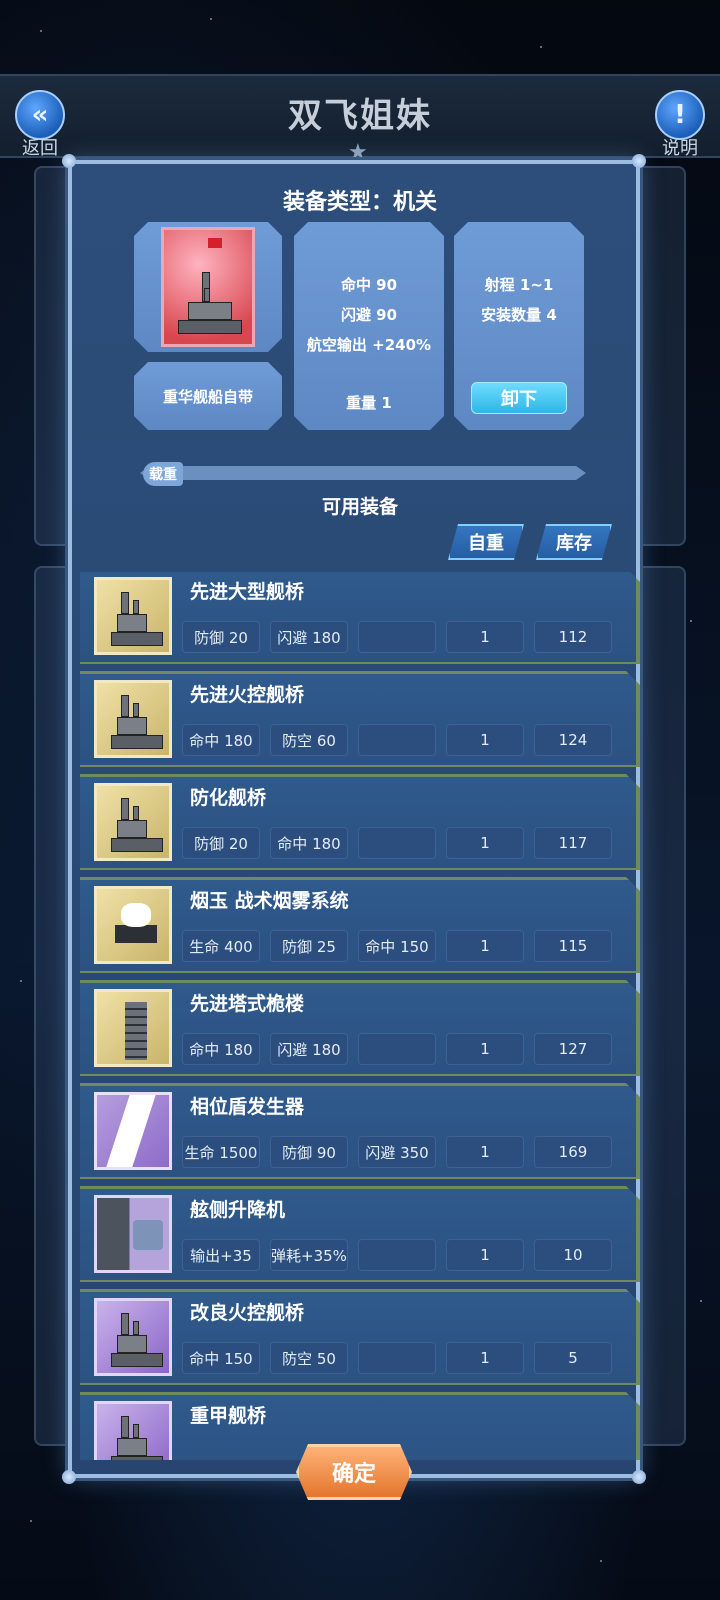 This screenshot has height=1600, width=720. Describe the element at coordinates (133, 1234) in the screenshot. I see `aircraft-elevator-icon` at that location.